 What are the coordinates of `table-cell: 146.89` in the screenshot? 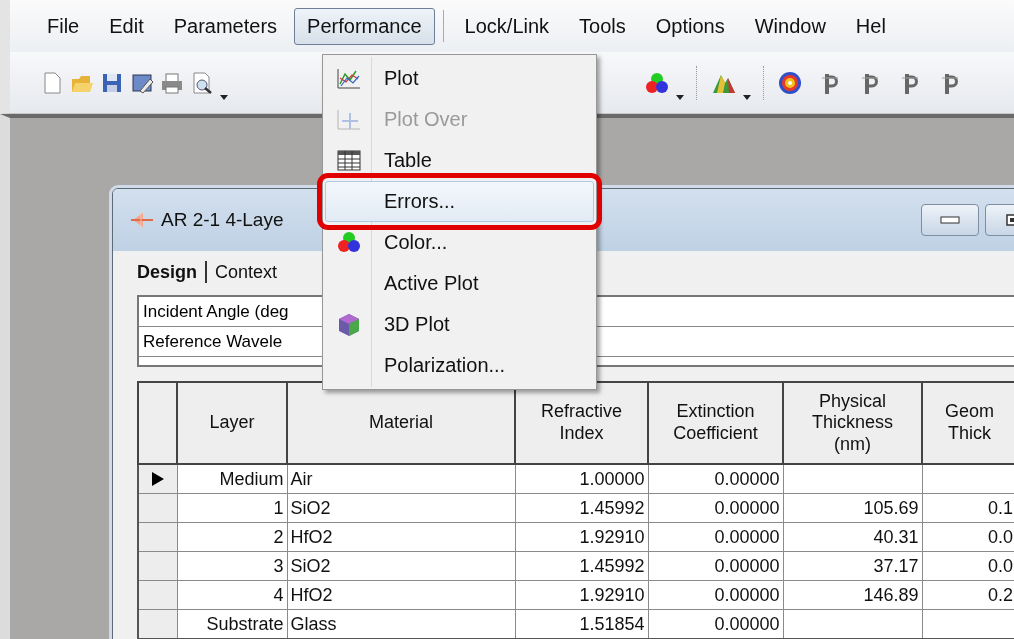 It's located at (852, 595).